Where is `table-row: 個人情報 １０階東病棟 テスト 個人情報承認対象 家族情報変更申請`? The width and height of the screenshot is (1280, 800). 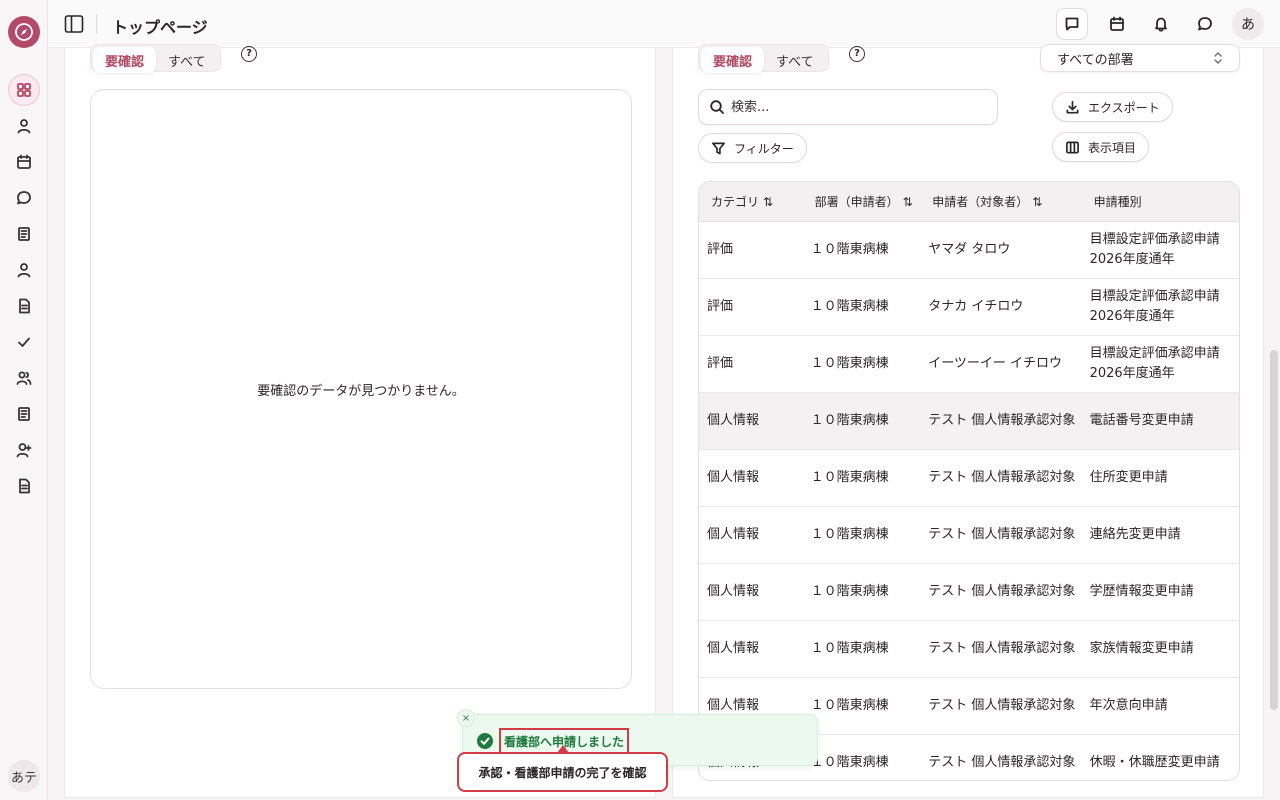
table-row: 個人情報 １０階東病棟 テスト 個人情報承認対象 家族情報変更申請 is located at coordinates (969, 649).